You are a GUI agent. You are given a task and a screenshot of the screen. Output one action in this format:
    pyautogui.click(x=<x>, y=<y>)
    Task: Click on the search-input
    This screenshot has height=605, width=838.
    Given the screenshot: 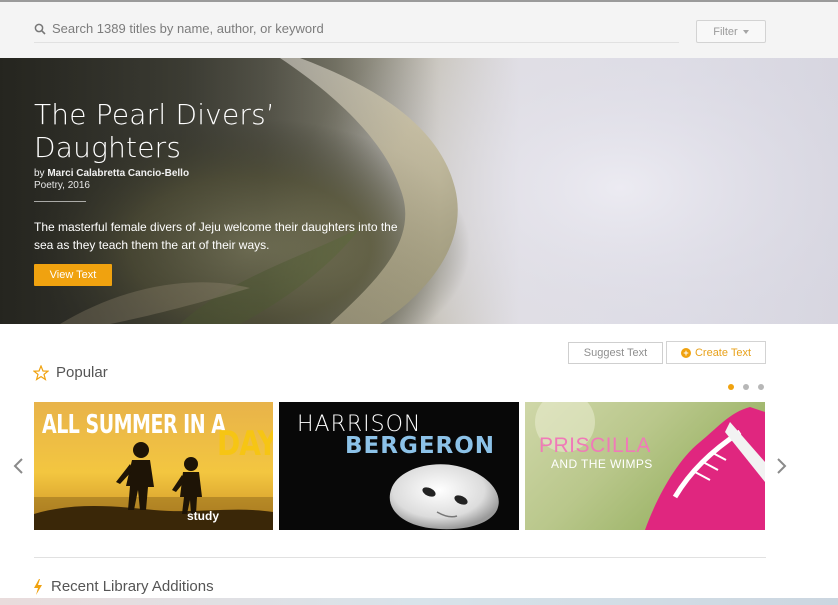 What is the action you would take?
    pyautogui.click(x=352, y=28)
    